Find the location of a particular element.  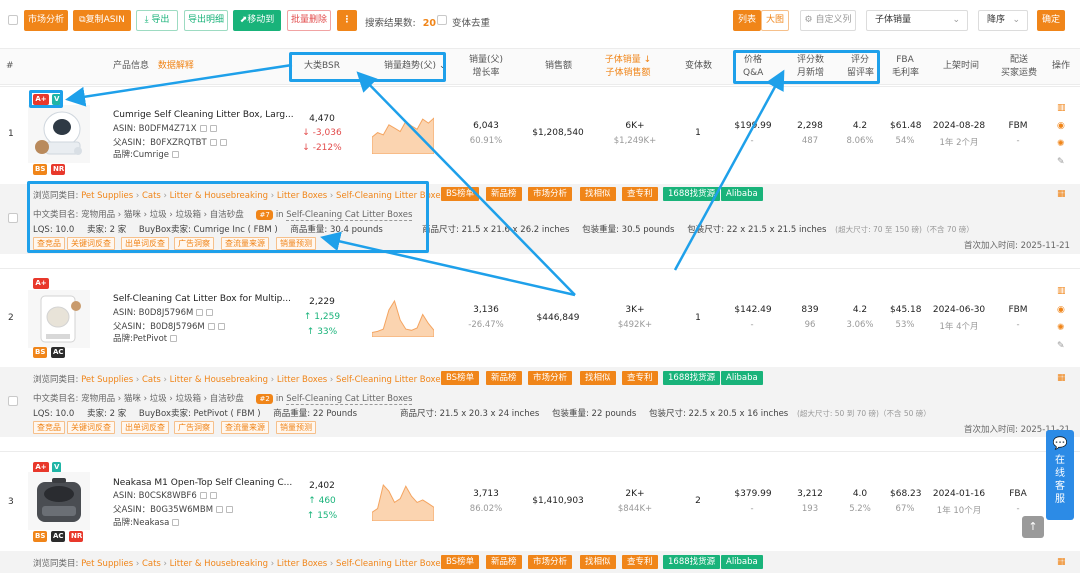

arrow-to-bsr is located at coordinates (466, 183).